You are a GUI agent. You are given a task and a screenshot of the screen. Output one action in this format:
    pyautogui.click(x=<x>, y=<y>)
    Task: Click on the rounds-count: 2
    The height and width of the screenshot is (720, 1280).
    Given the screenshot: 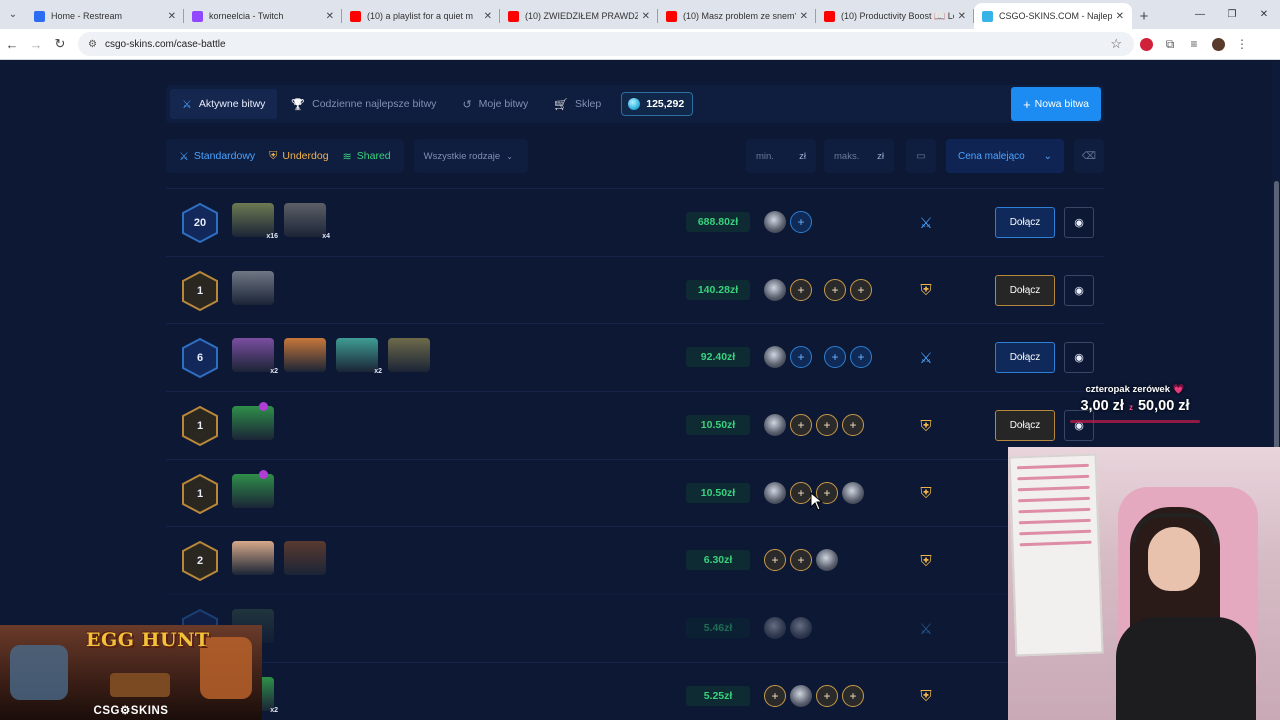 What is the action you would take?
    pyautogui.click(x=200, y=561)
    